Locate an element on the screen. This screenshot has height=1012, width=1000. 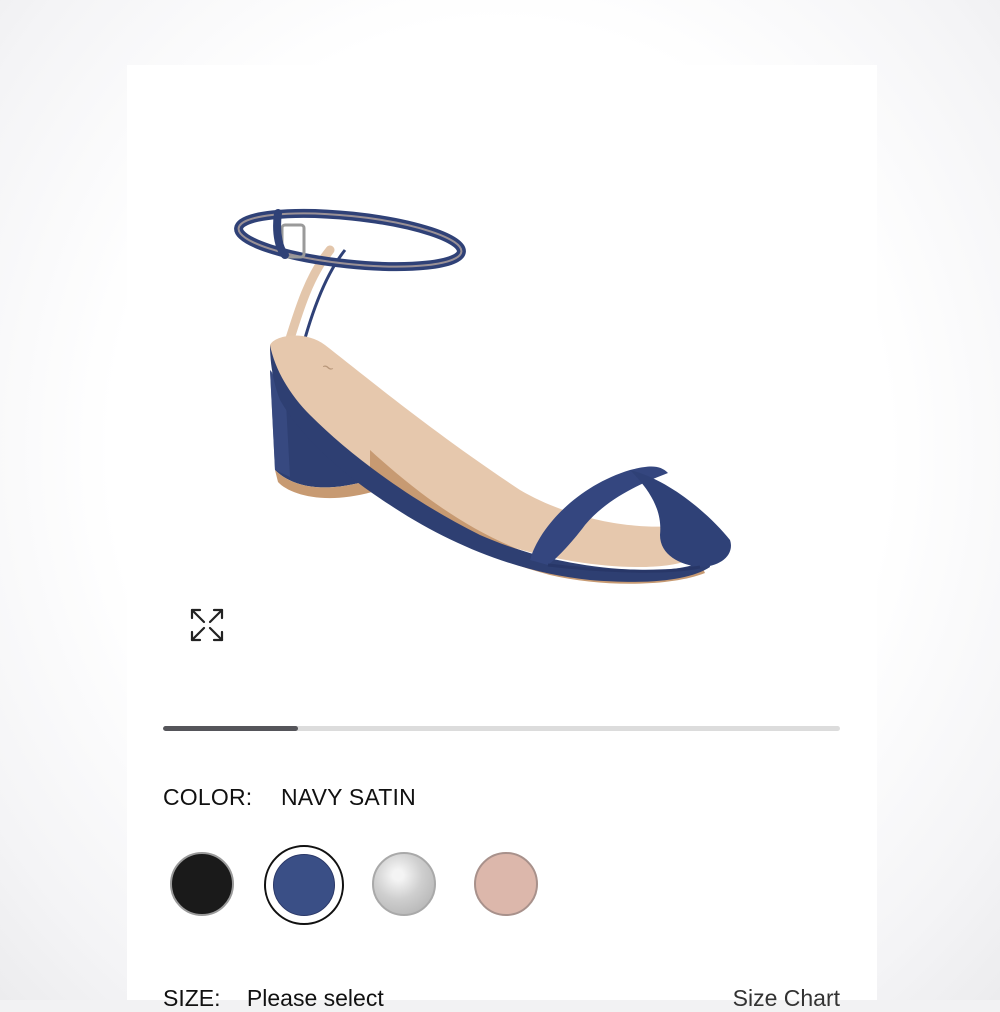
expand-image-button is located at coordinates (207, 625).